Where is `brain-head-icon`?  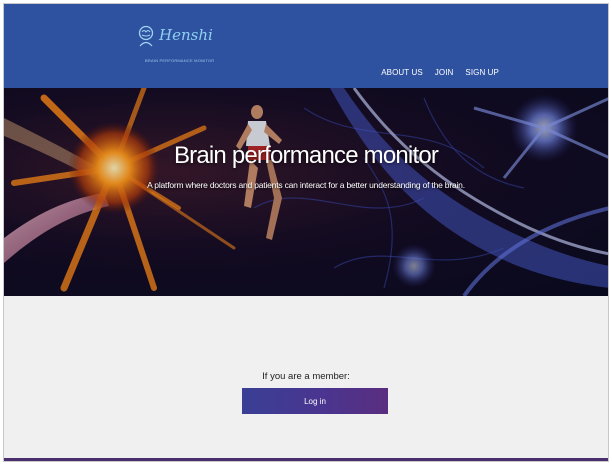
brain-head-icon is located at coordinates (146, 36).